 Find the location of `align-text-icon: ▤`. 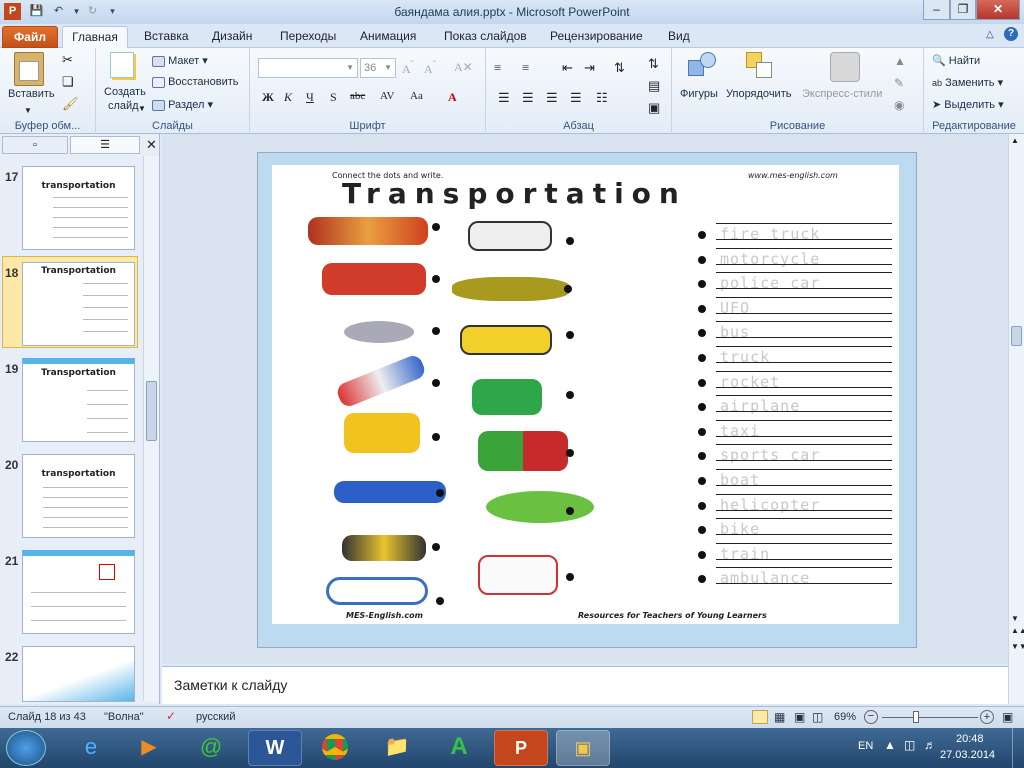

align-text-icon: ▤ is located at coordinates (654, 86).